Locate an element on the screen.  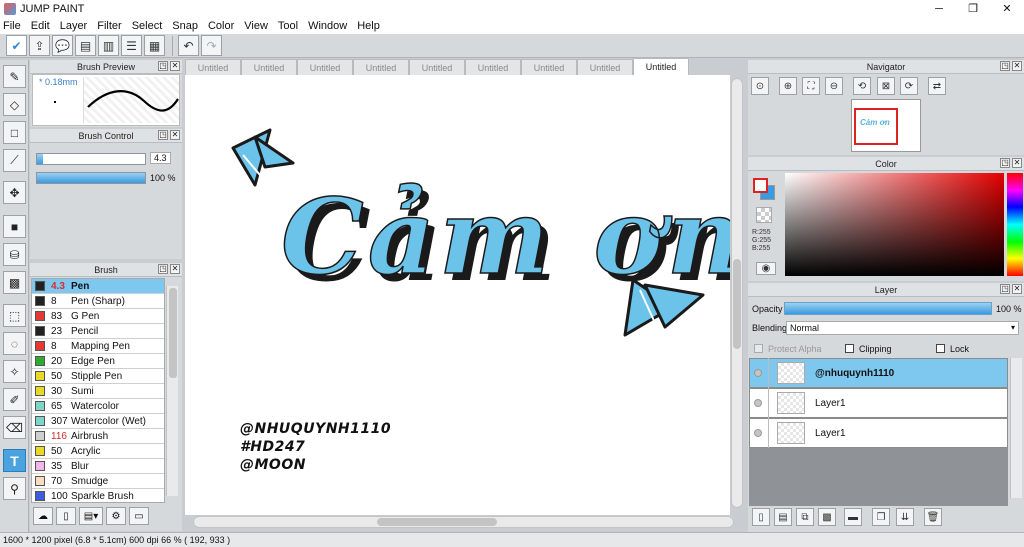
brush-item: 23 Pencil is located at coordinates (98, 331).